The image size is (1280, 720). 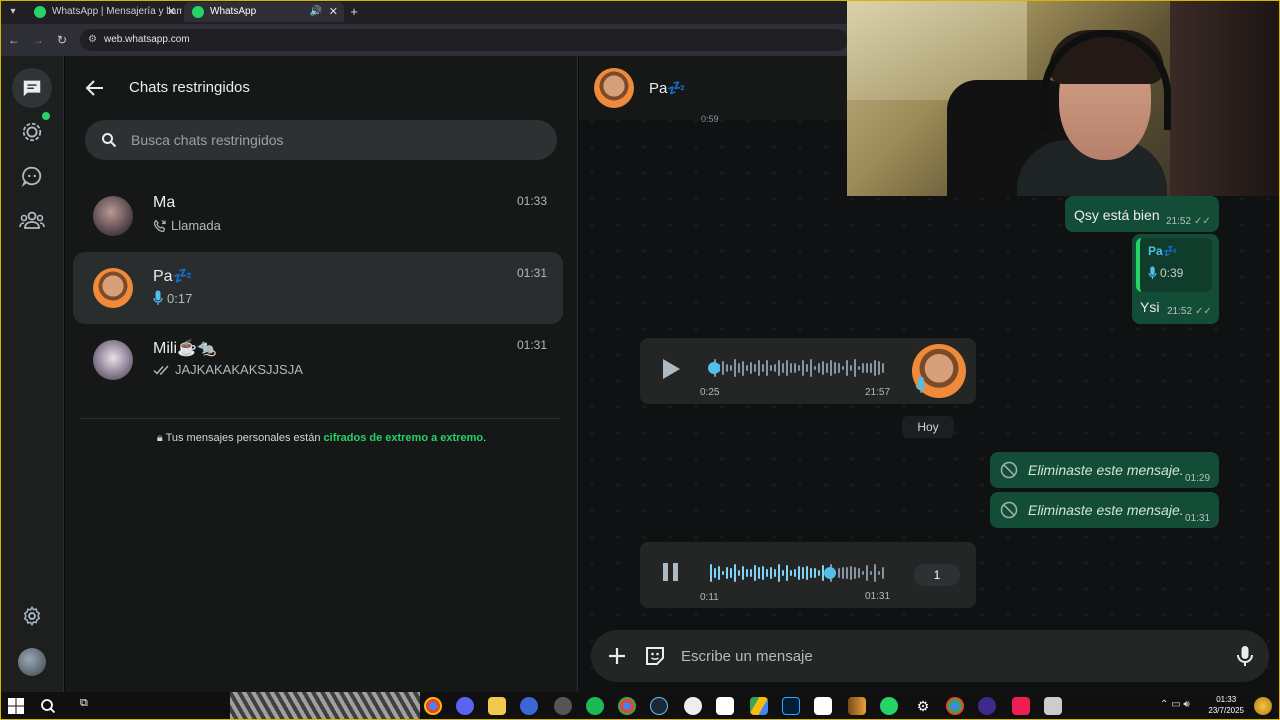 What do you see at coordinates (1053, 706) in the screenshot?
I see `calculator-icon` at bounding box center [1053, 706].